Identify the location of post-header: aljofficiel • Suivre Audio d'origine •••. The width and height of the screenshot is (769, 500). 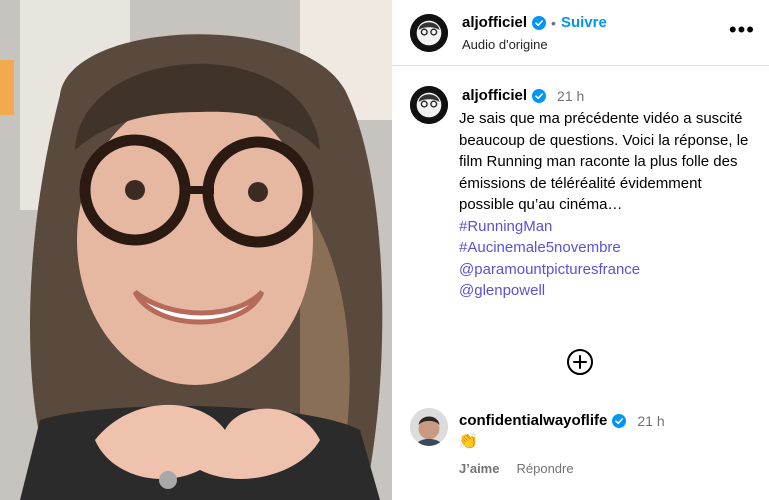
(580, 33).